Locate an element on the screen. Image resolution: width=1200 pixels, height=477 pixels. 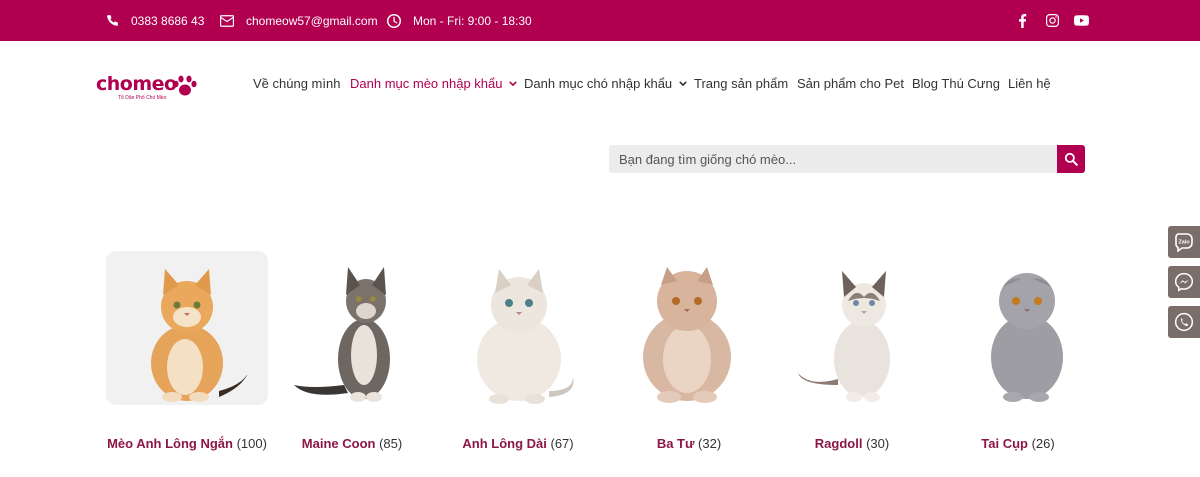
nav-label: Trang sản phẩm is located at coordinates (741, 83).